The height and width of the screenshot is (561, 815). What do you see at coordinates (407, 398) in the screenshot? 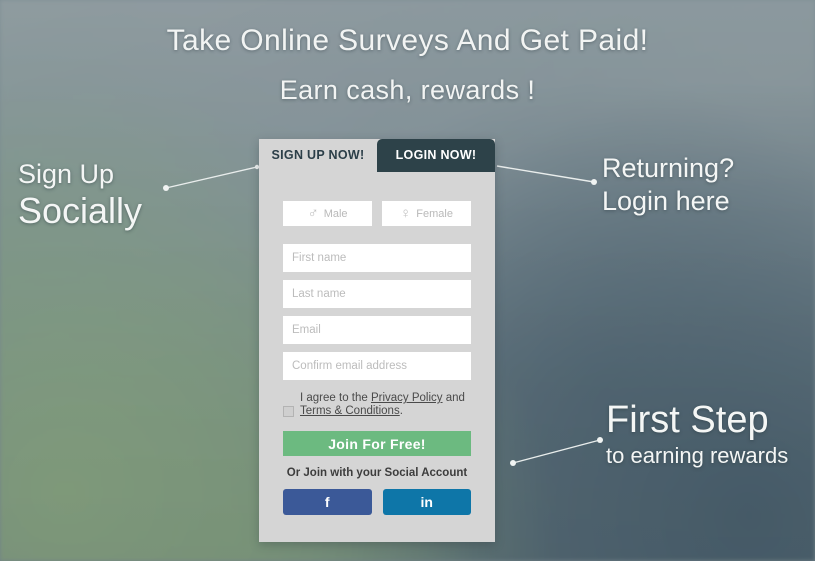
I see `privacy-policy-link: Privacy Policy` at bounding box center [407, 398].